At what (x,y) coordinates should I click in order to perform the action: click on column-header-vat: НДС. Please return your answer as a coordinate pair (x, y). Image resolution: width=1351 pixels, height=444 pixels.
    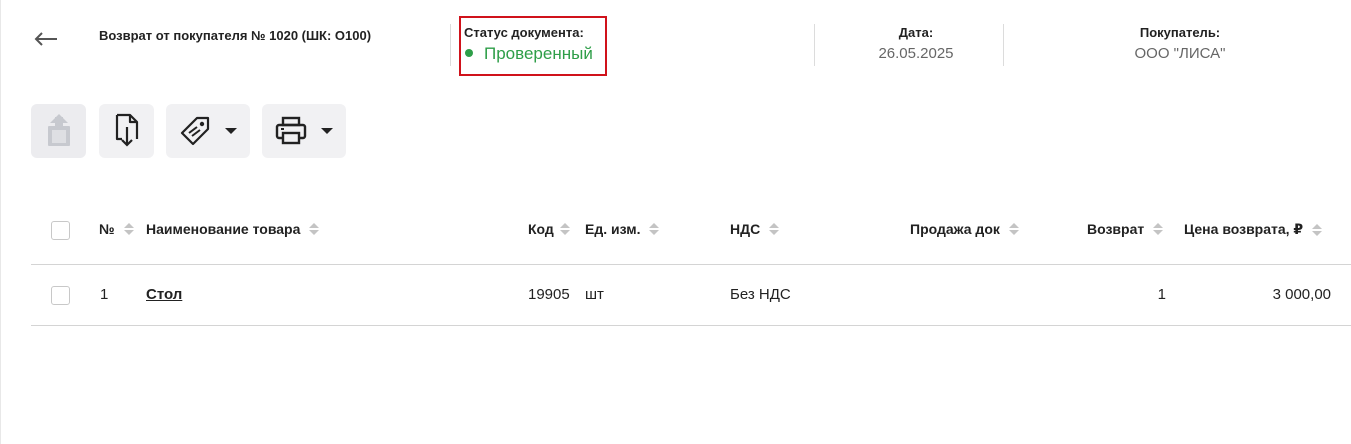
    Looking at the image, I should click on (755, 229).